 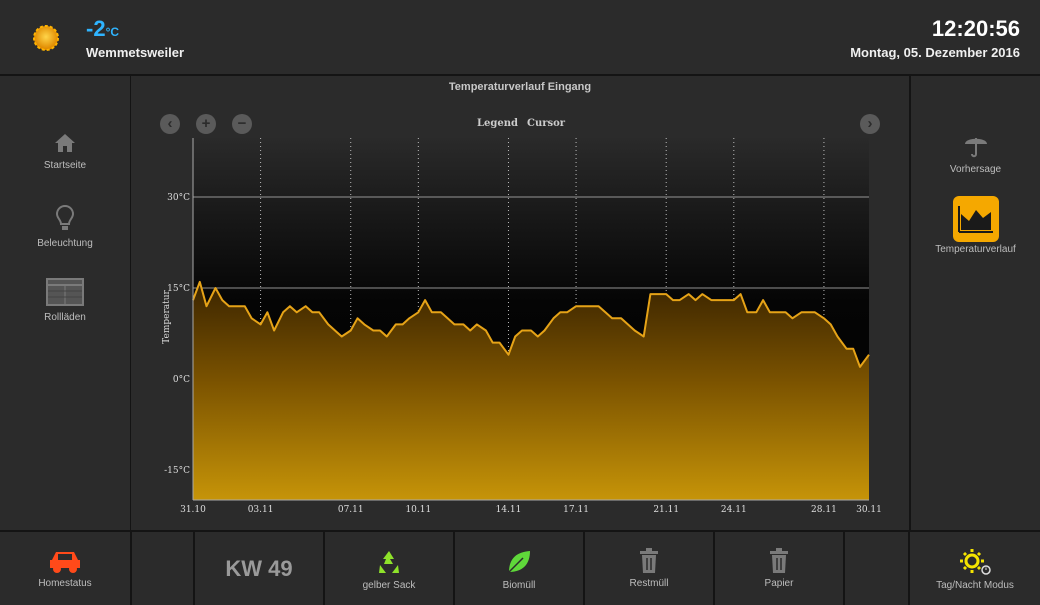 I want to click on x-tick-label: 24.11, so click(x=734, y=510).